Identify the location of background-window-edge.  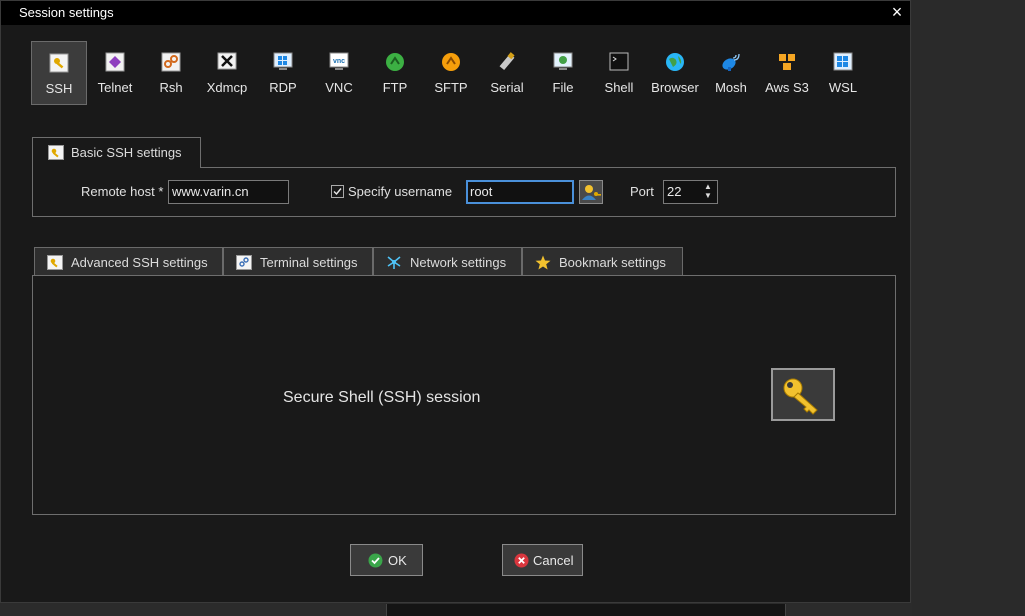
(586, 610).